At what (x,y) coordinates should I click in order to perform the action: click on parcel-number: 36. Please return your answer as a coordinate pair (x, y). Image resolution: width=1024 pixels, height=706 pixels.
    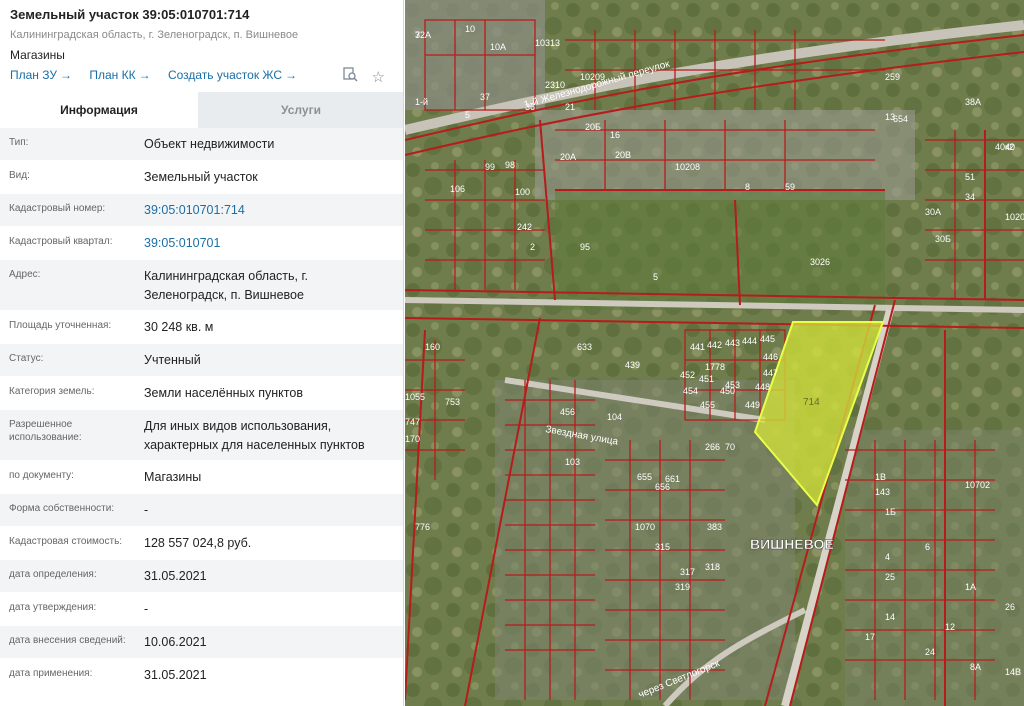
    Looking at the image, I should click on (530, 107).